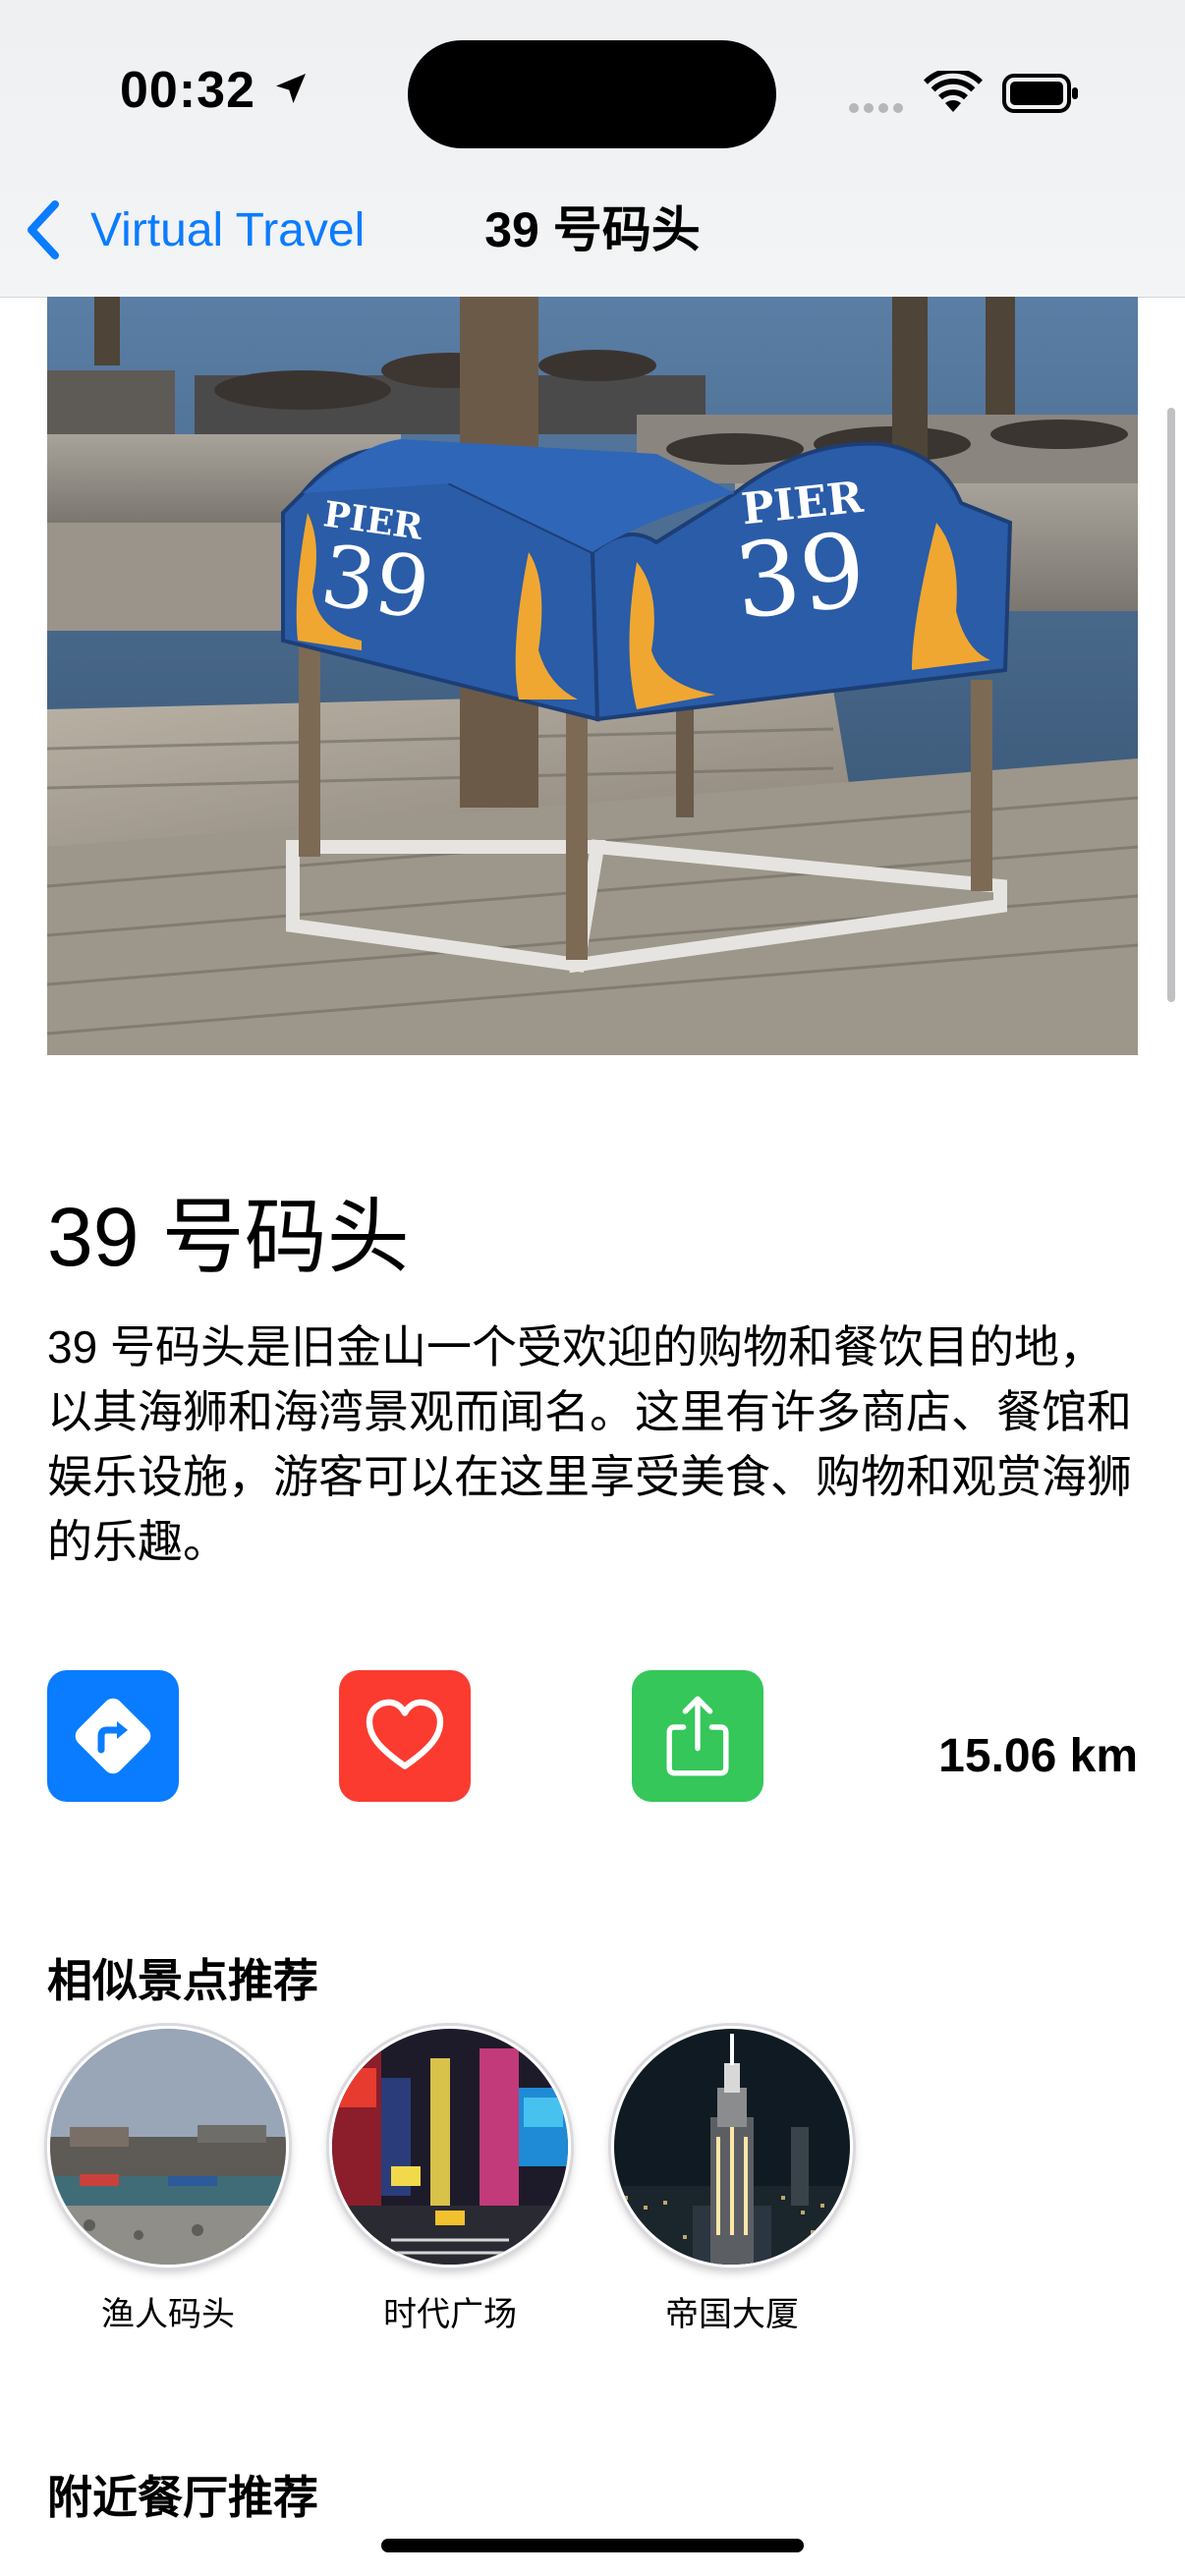 Image resolution: width=1185 pixels, height=2576 pixels. I want to click on directions-icon, so click(113, 1736).